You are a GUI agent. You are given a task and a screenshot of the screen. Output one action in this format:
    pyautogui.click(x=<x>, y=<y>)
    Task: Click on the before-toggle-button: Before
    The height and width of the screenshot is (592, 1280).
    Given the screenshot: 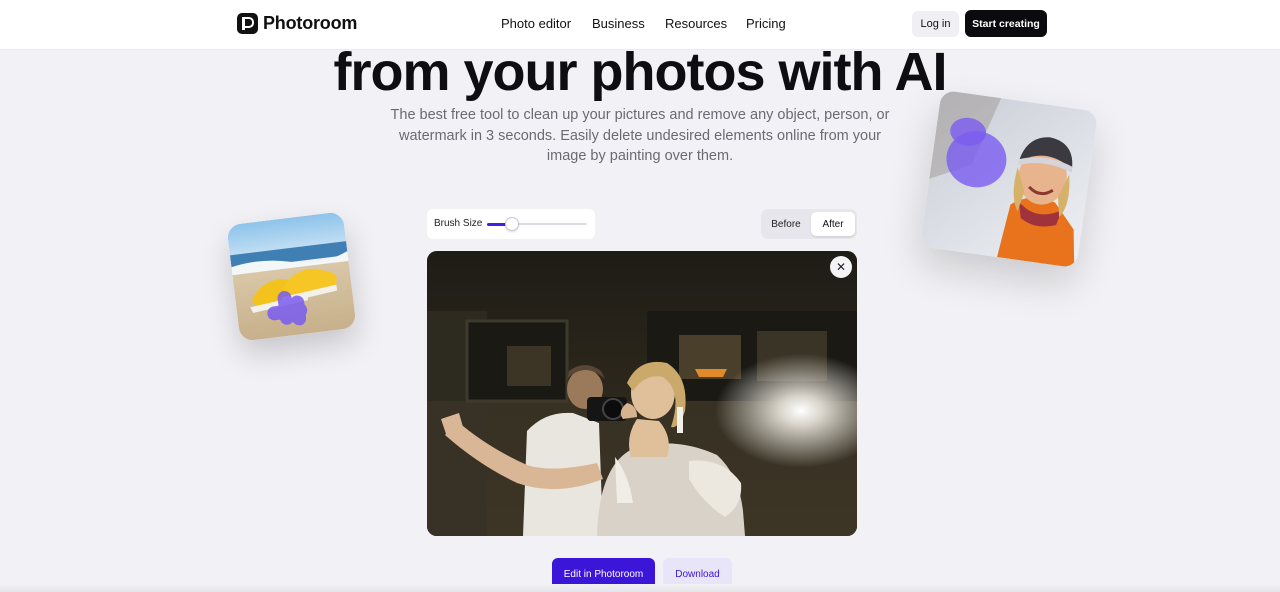 What is the action you would take?
    pyautogui.click(x=786, y=224)
    